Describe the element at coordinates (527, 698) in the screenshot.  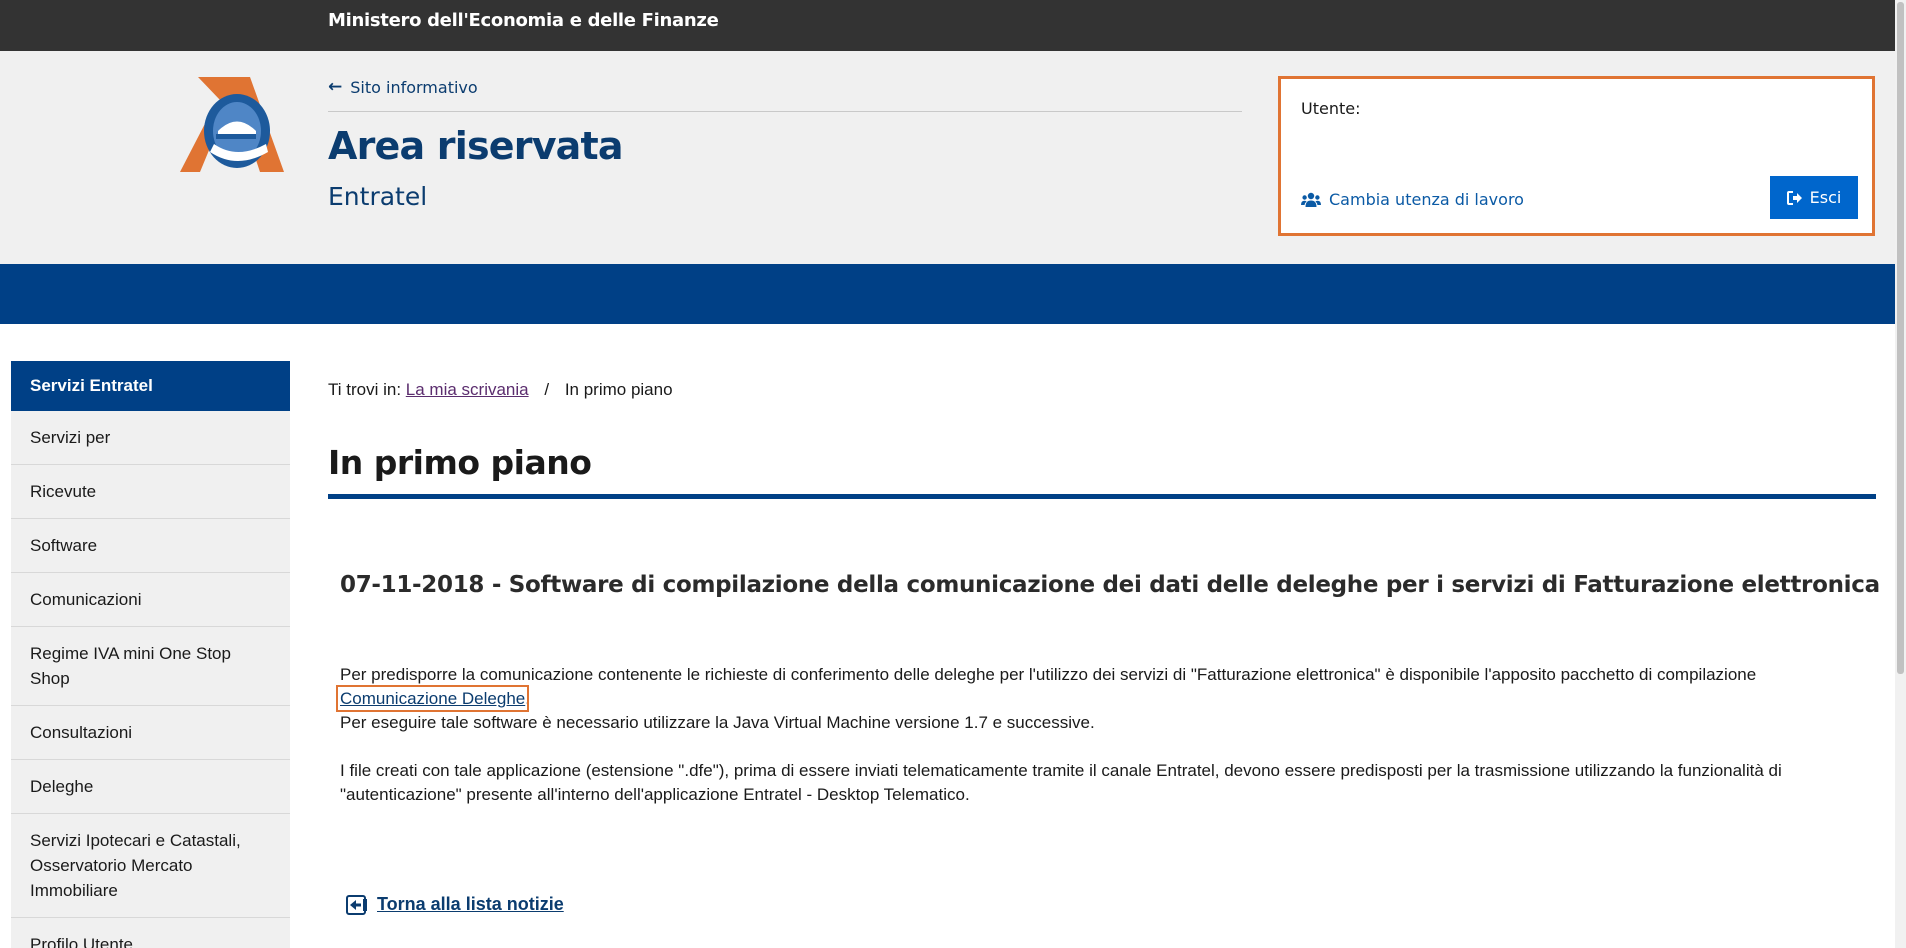
I see `news-paragraph-1-end: .` at that location.